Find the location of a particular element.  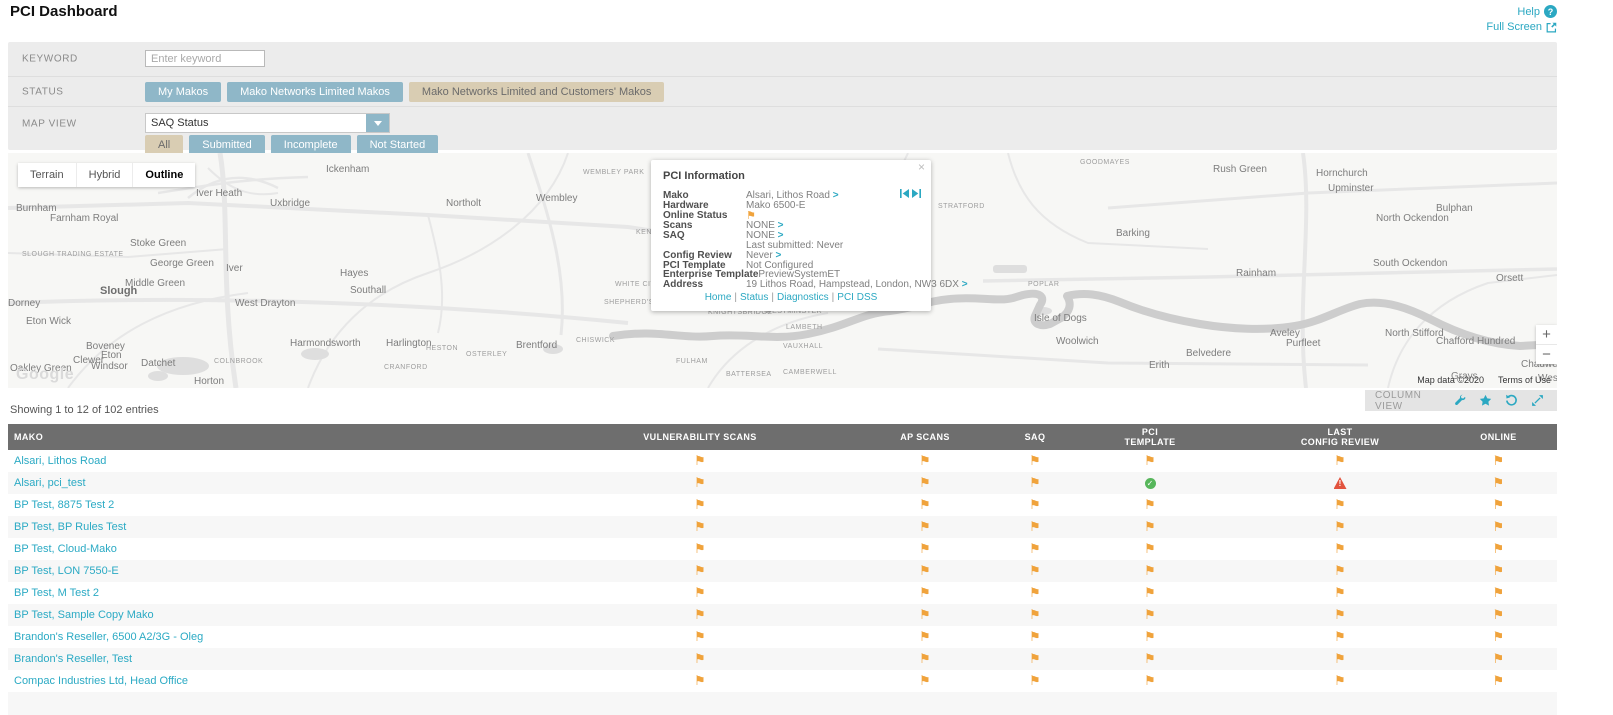

popup-row-label: SAQ is located at coordinates (674, 236).